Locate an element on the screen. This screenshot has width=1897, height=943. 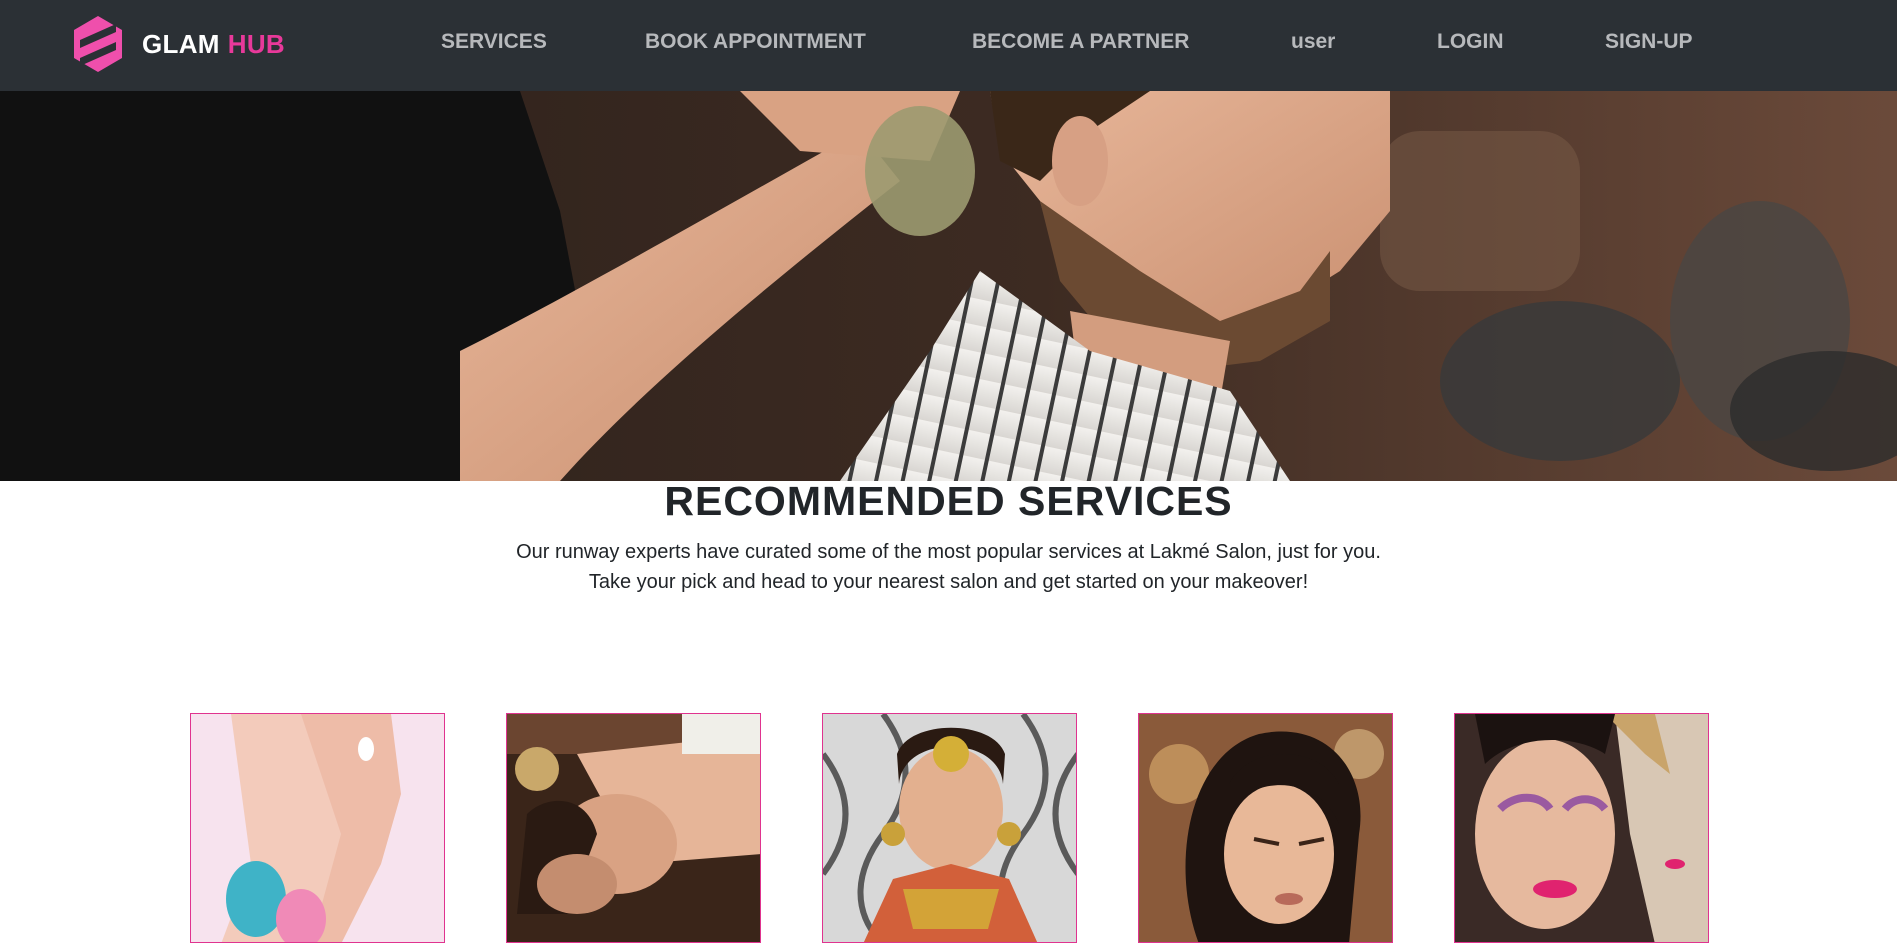
nav-link-login: LOGIN is located at coordinates (1470, 42).